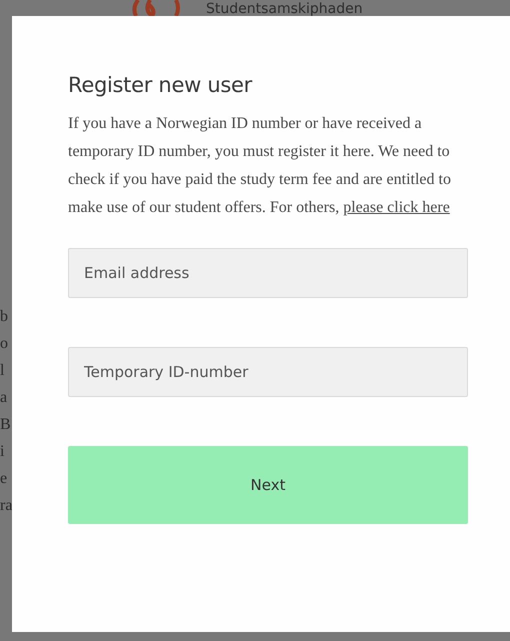 The width and height of the screenshot is (510, 641). I want to click on background-text: i, so click(3, 452).